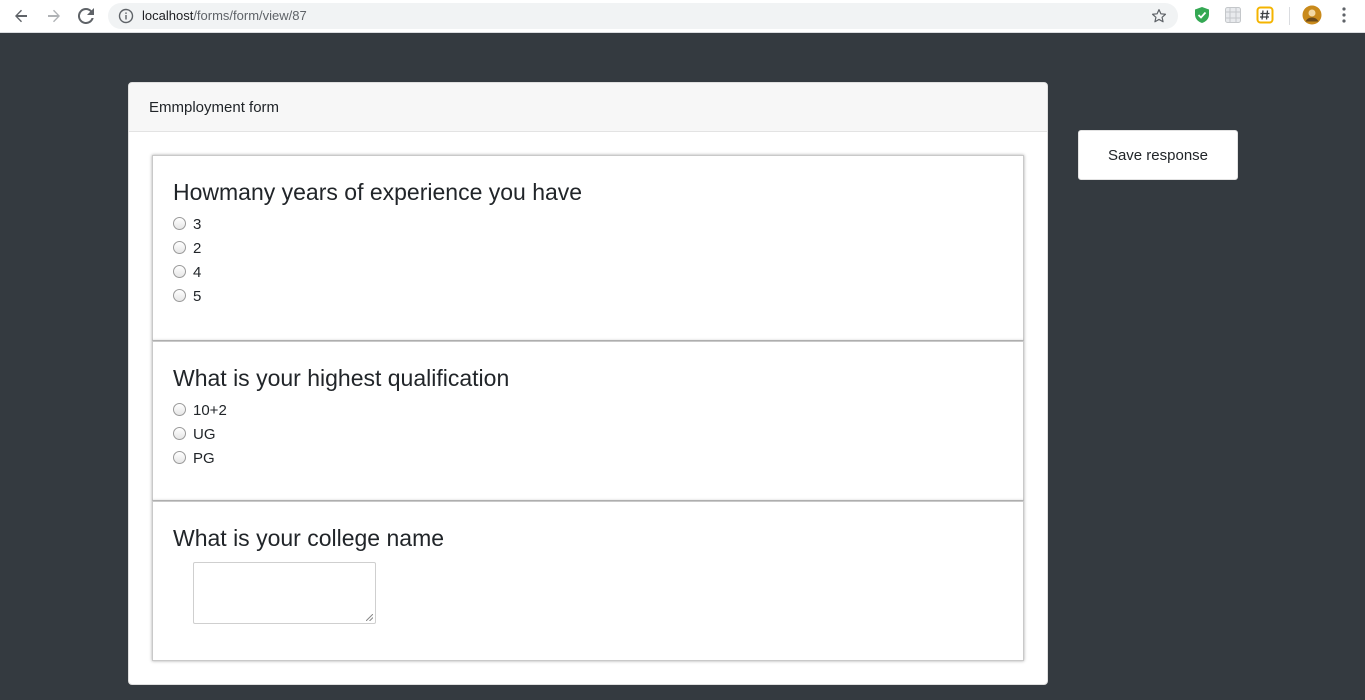  What do you see at coordinates (1202, 15) in the screenshot?
I see `shield-extension-icon` at bounding box center [1202, 15].